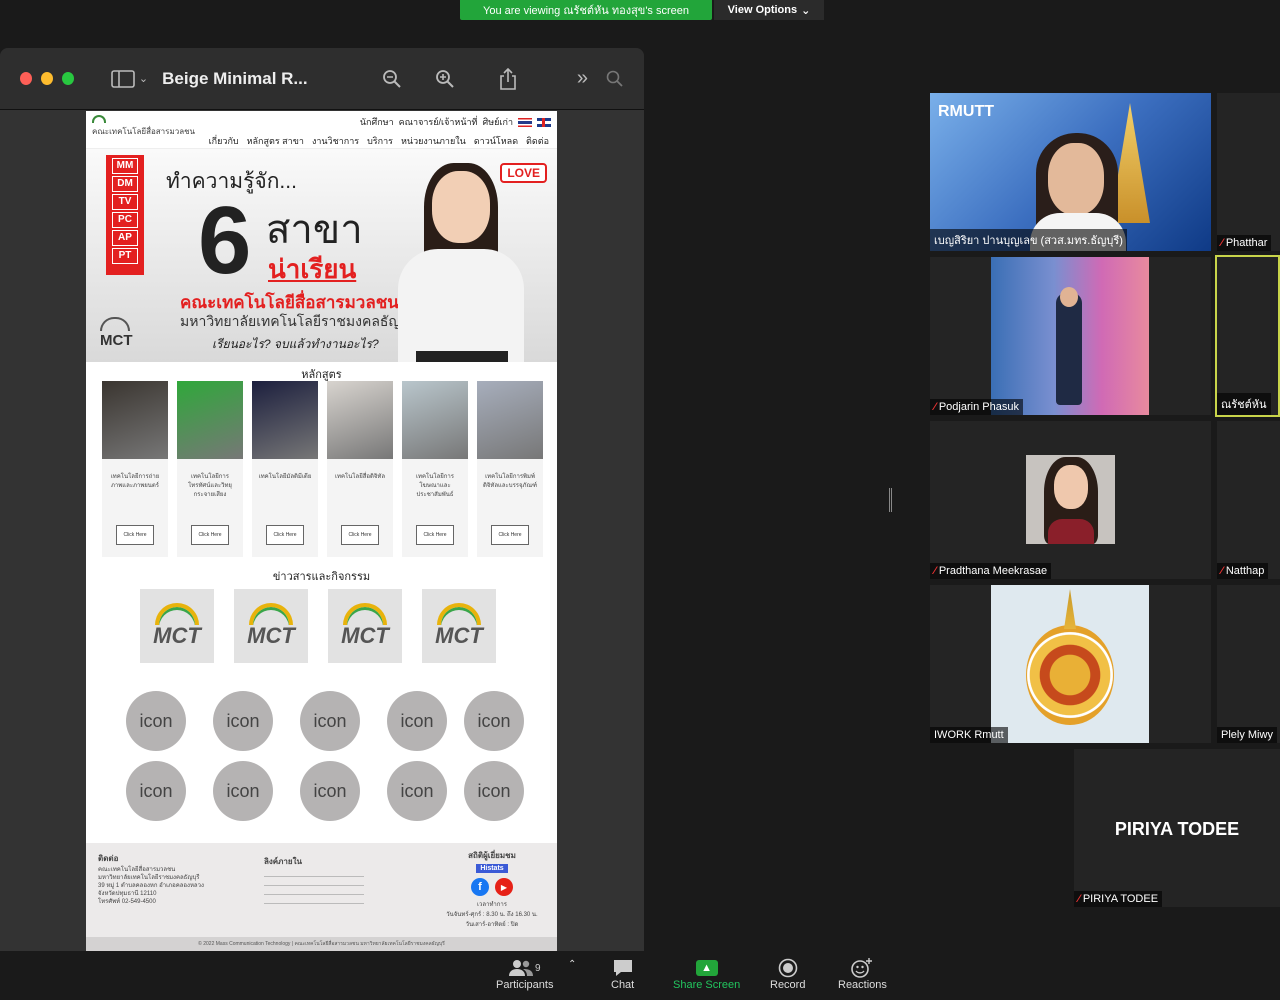 This screenshot has height=1000, width=1280. Describe the element at coordinates (890, 500) in the screenshot. I see `panel-splitter-handle` at that location.